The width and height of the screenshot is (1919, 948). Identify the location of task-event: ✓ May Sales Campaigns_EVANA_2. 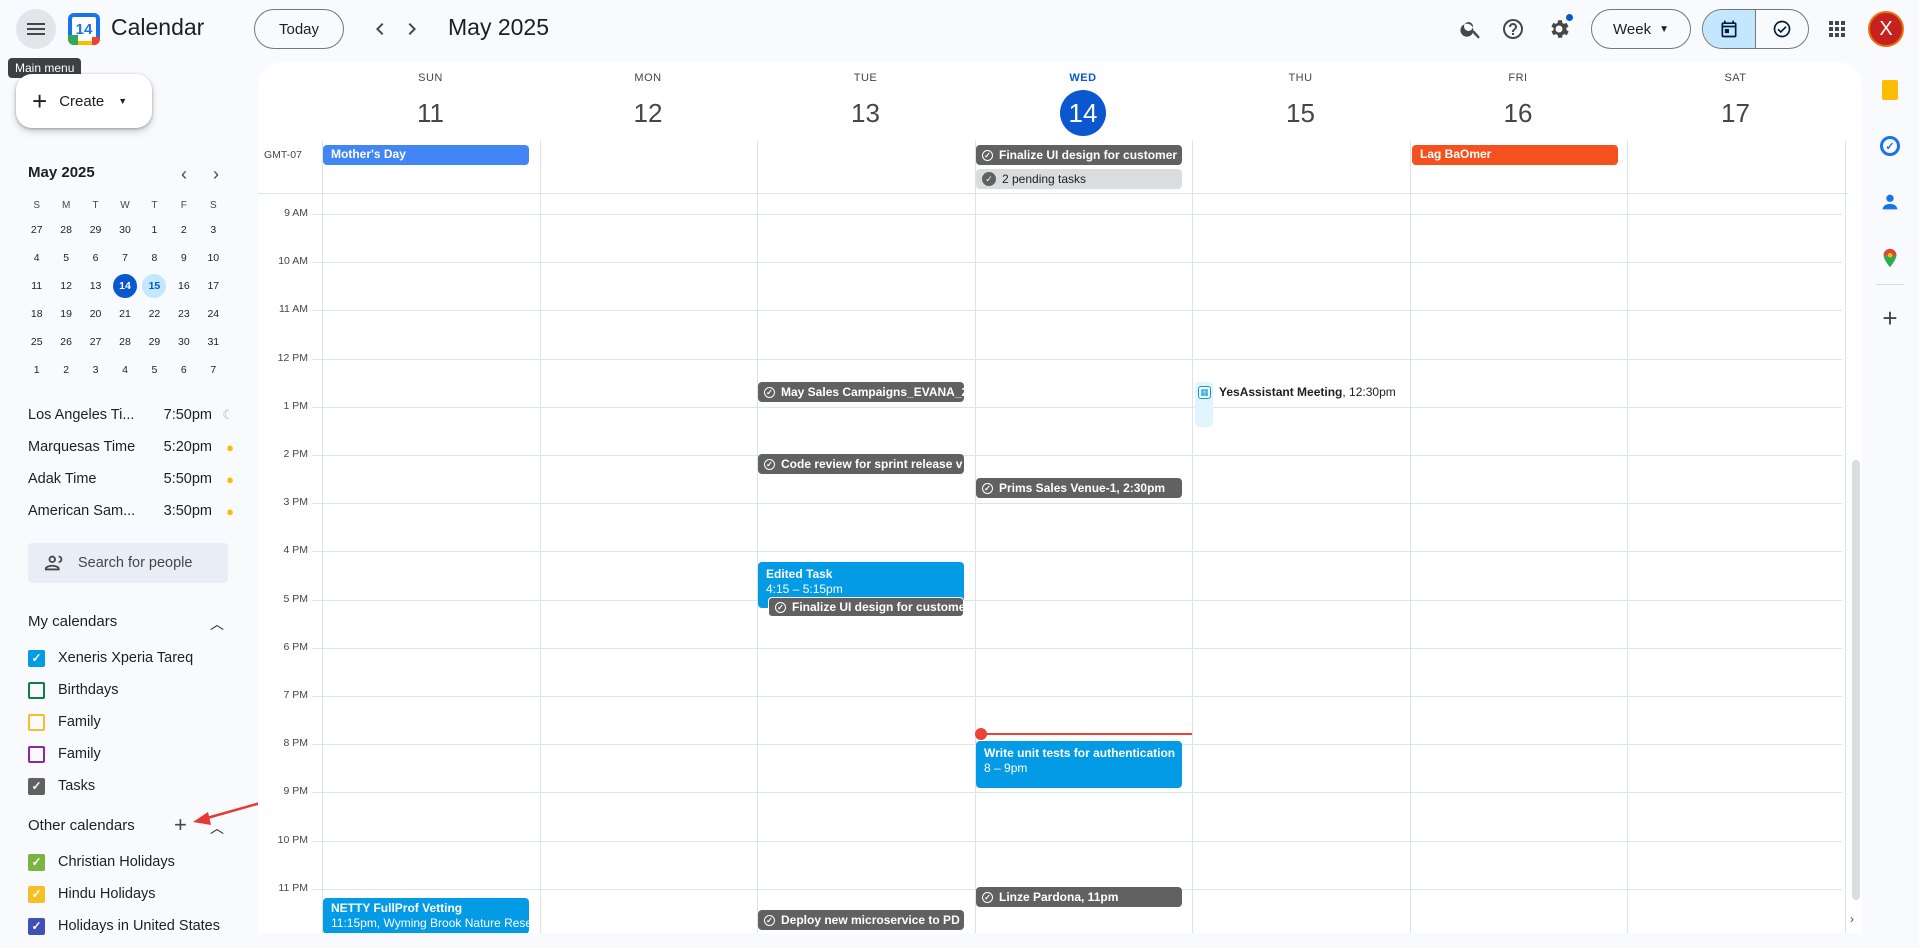
(861, 392).